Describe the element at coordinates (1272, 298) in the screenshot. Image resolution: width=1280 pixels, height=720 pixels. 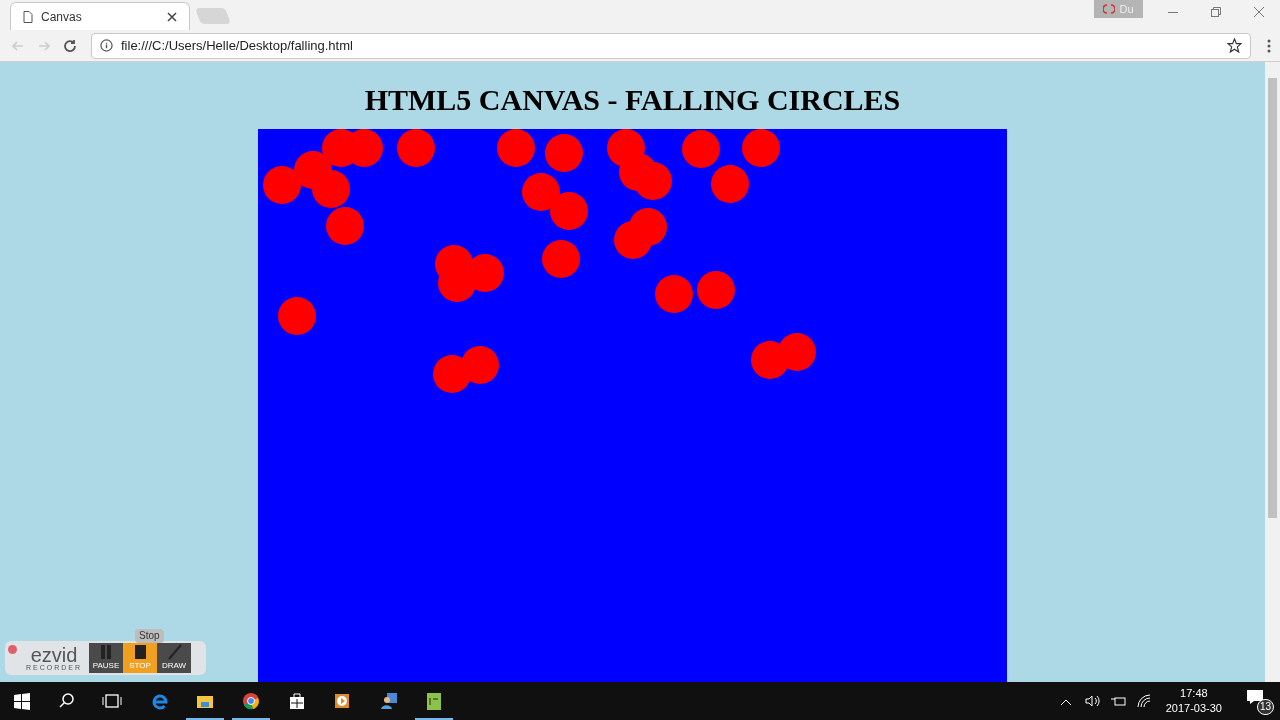
I see `scrollbar-thumb` at that location.